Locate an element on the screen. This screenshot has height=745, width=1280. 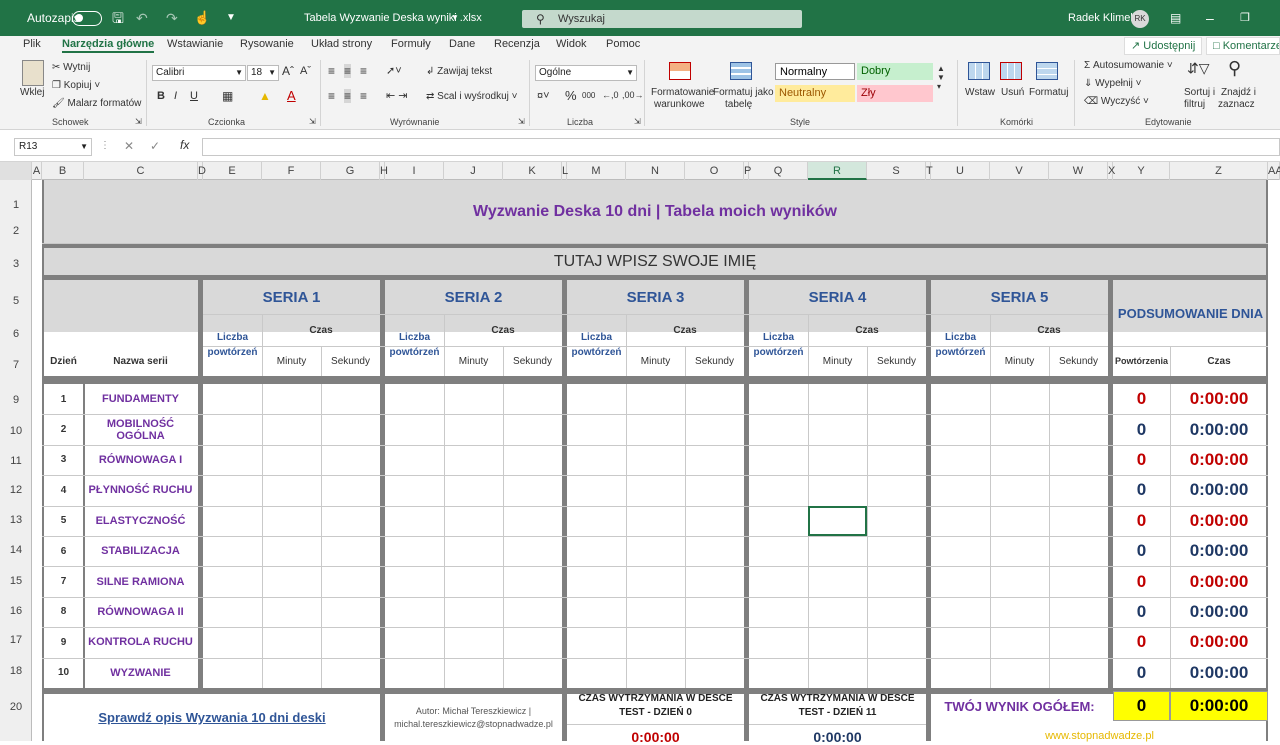
tab-view: Widok is located at coordinates (571, 44).